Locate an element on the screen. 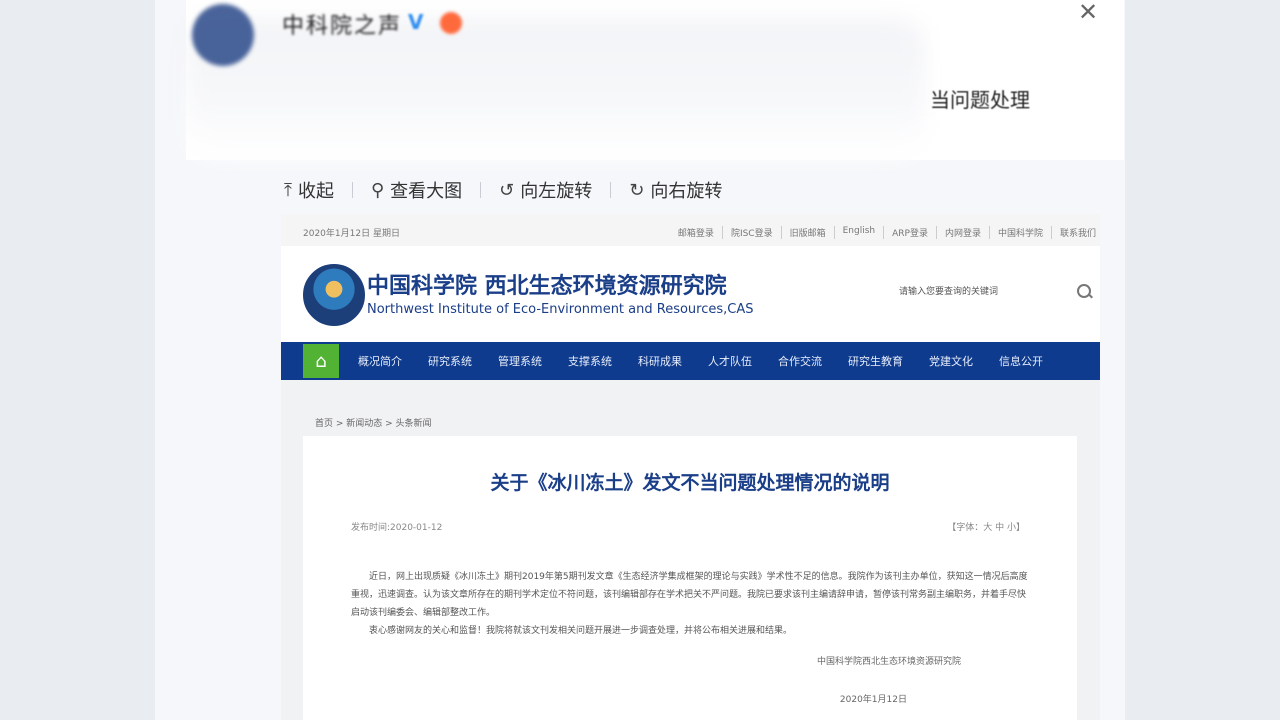 The width and height of the screenshot is (1280, 720). rotate-right-icon: ↻ is located at coordinates (637, 190).